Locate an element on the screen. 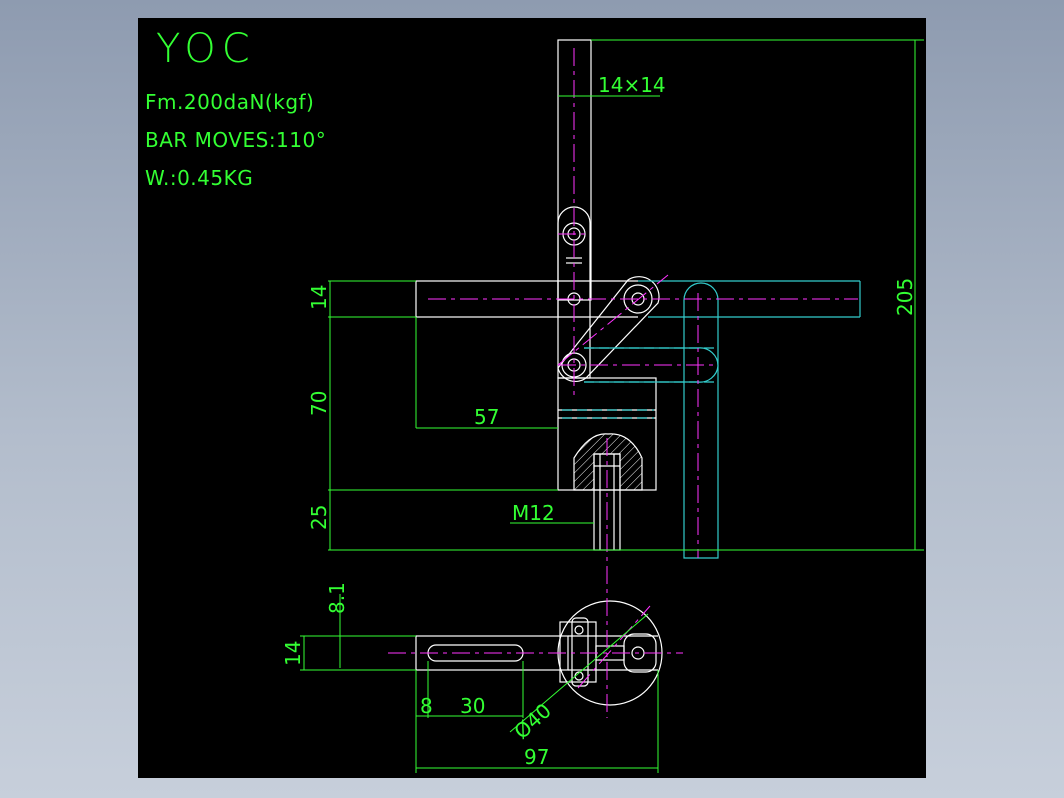 The image size is (1064, 798). pivot-bracket is located at coordinates (578, 652).